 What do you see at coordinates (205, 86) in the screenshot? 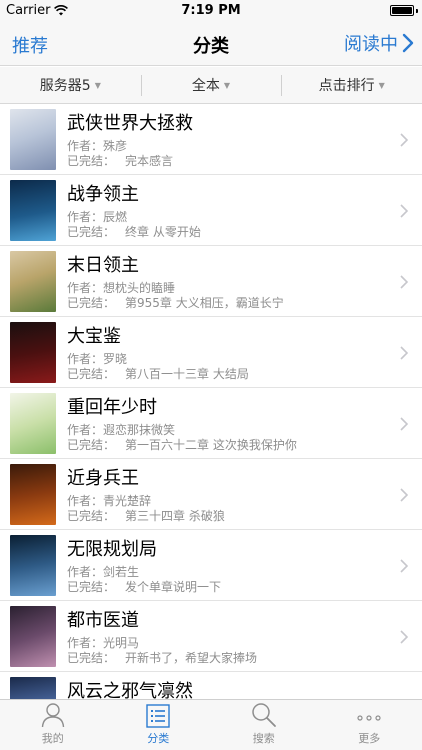
I see `completion-filter-label: 全本` at bounding box center [205, 86].